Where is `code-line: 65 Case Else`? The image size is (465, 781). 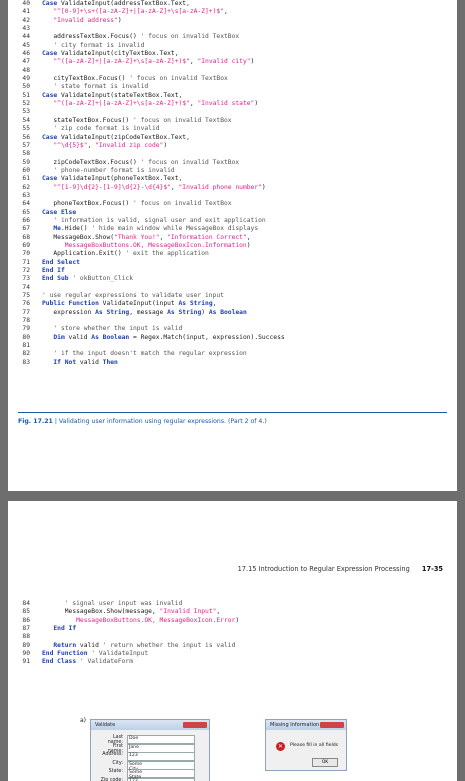 code-line: 65 Case Else is located at coordinates (232, 213).